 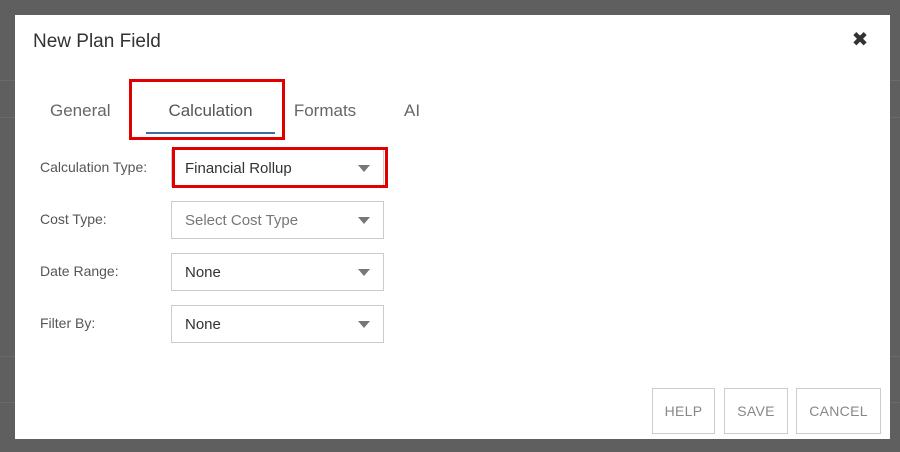 I want to click on close-icon: ✖, so click(x=860, y=40).